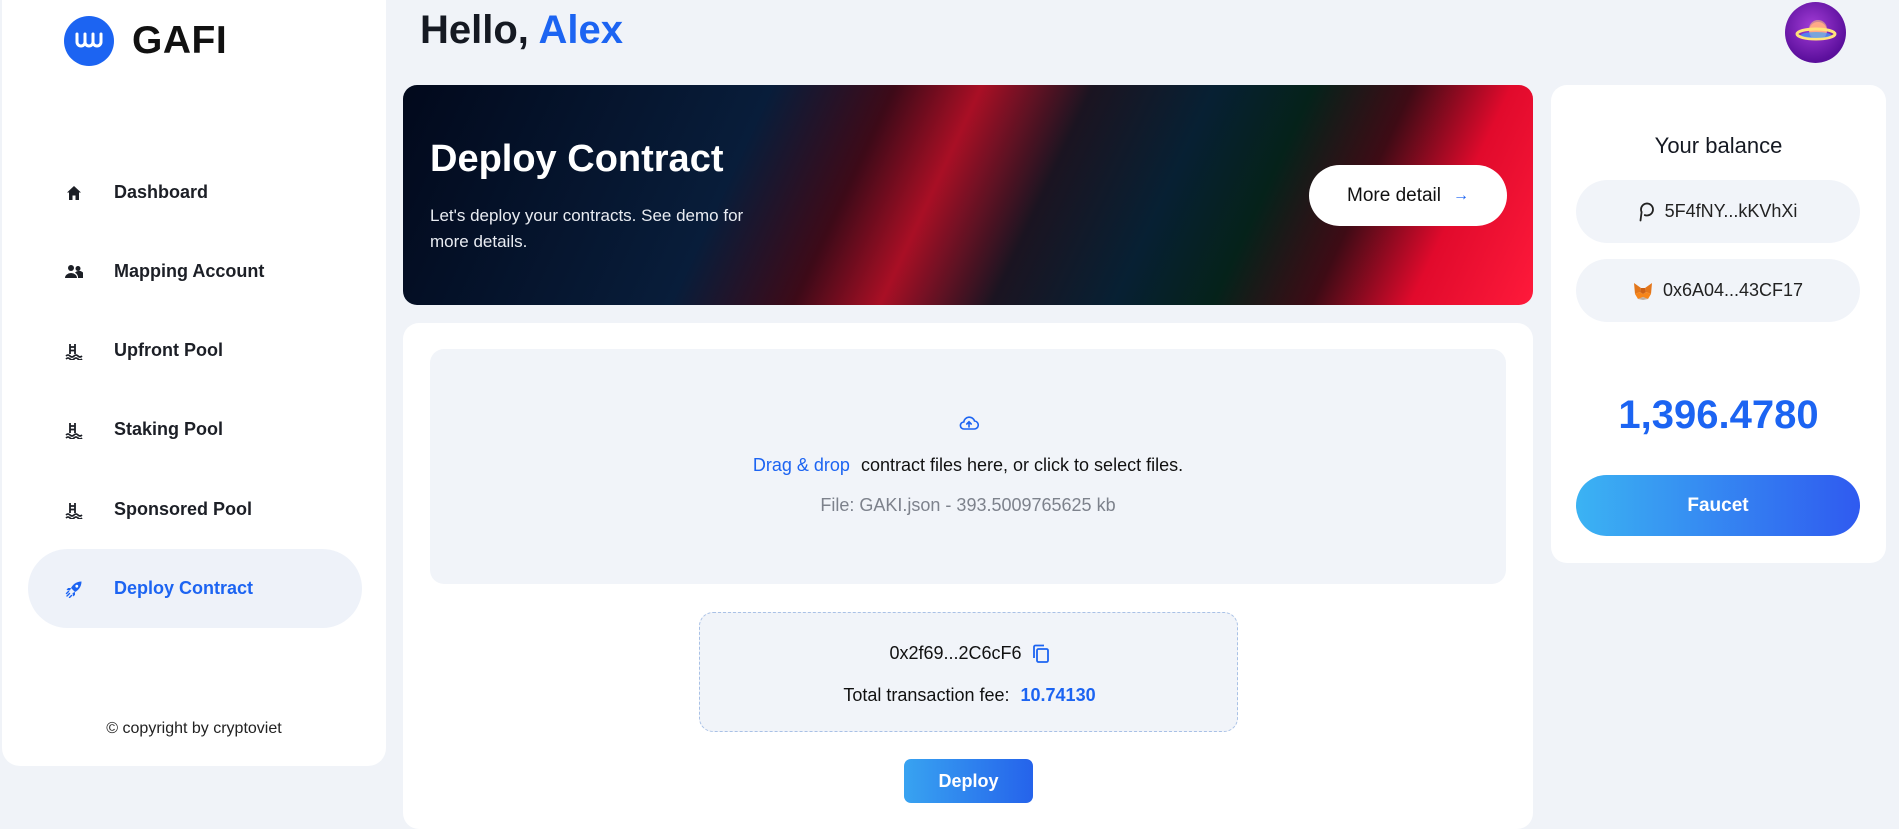 The height and width of the screenshot is (829, 1899). Describe the element at coordinates (189, 271) in the screenshot. I see `sidebar-item-label: Mapping Account` at that location.